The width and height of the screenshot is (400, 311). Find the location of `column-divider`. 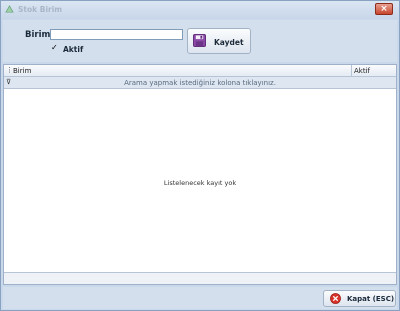

column-divider is located at coordinates (351, 71).